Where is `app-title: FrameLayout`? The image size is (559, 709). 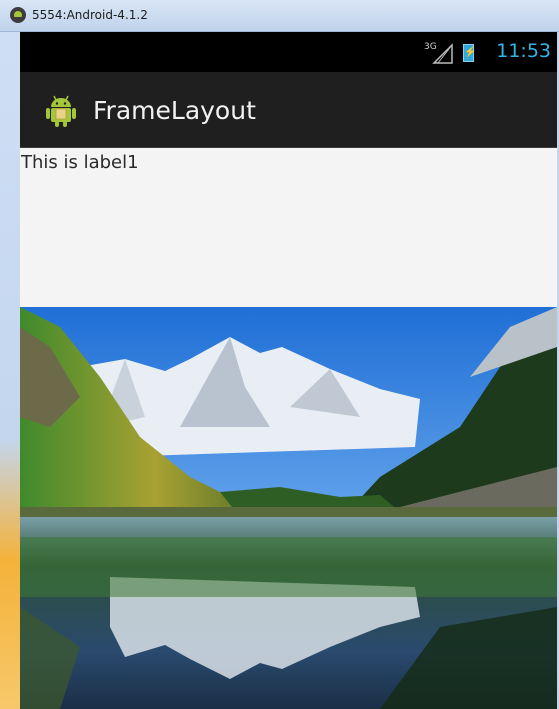 app-title: FrameLayout is located at coordinates (174, 110).